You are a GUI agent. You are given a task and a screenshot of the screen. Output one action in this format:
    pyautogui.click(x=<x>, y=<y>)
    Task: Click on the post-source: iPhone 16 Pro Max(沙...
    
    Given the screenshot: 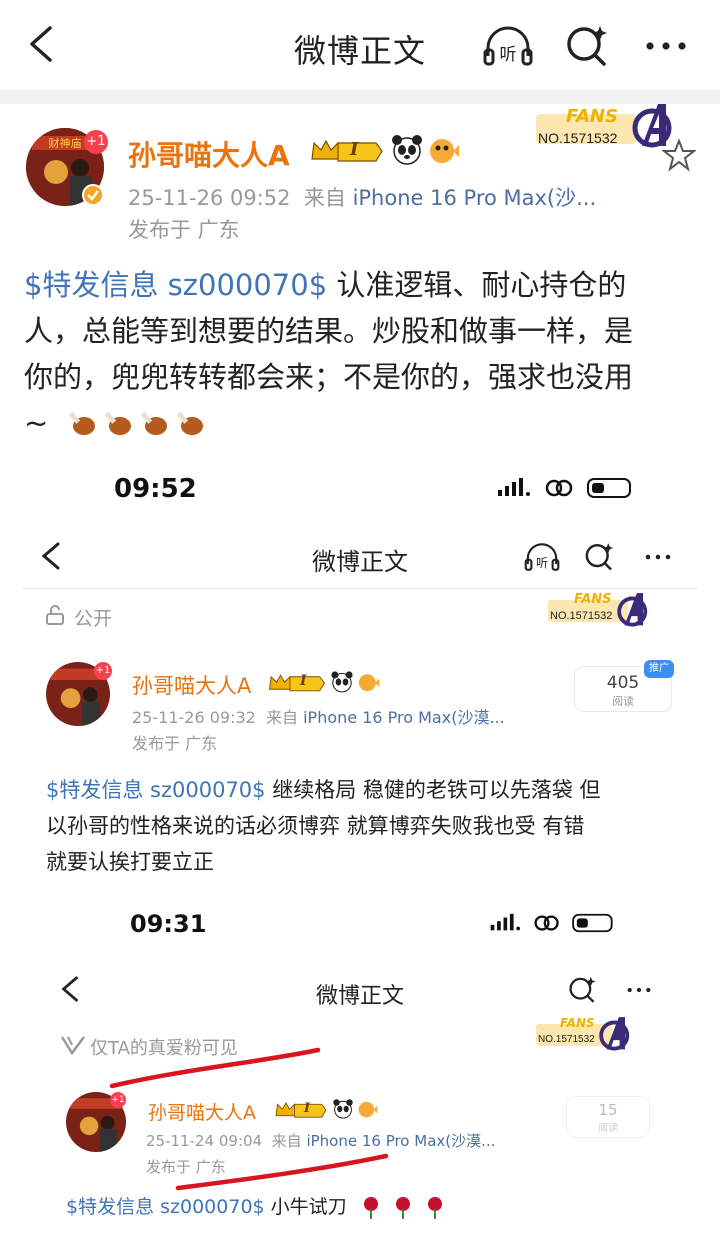 What is the action you would take?
    pyautogui.click(x=475, y=198)
    